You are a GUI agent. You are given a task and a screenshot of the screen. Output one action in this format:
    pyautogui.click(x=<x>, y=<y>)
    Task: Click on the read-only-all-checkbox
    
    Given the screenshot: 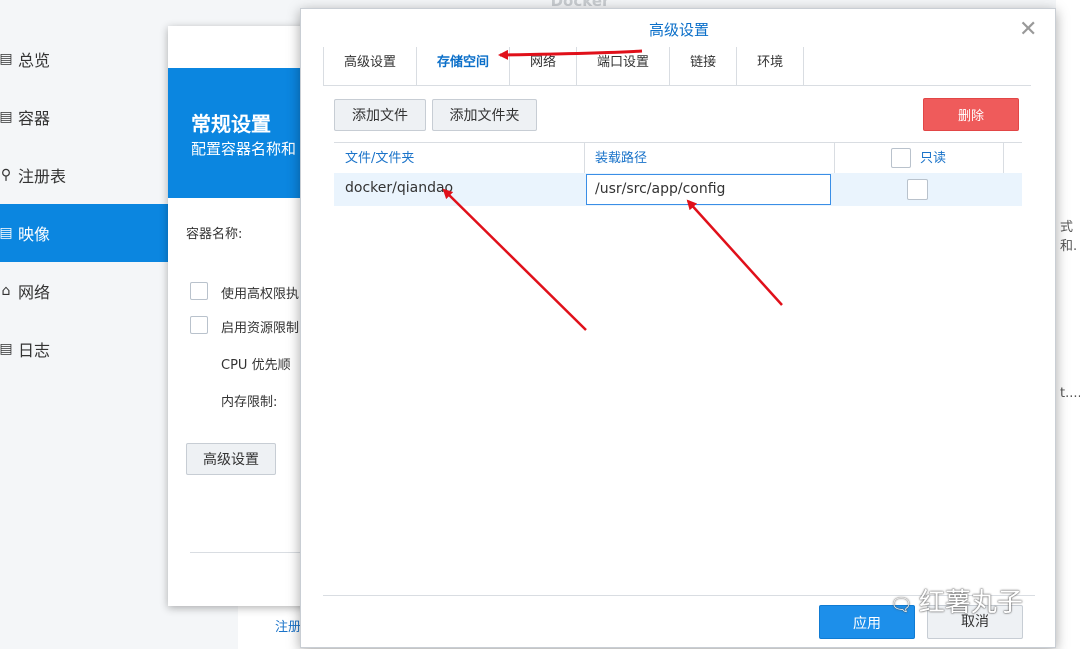 What is the action you would take?
    pyautogui.click(x=901, y=158)
    